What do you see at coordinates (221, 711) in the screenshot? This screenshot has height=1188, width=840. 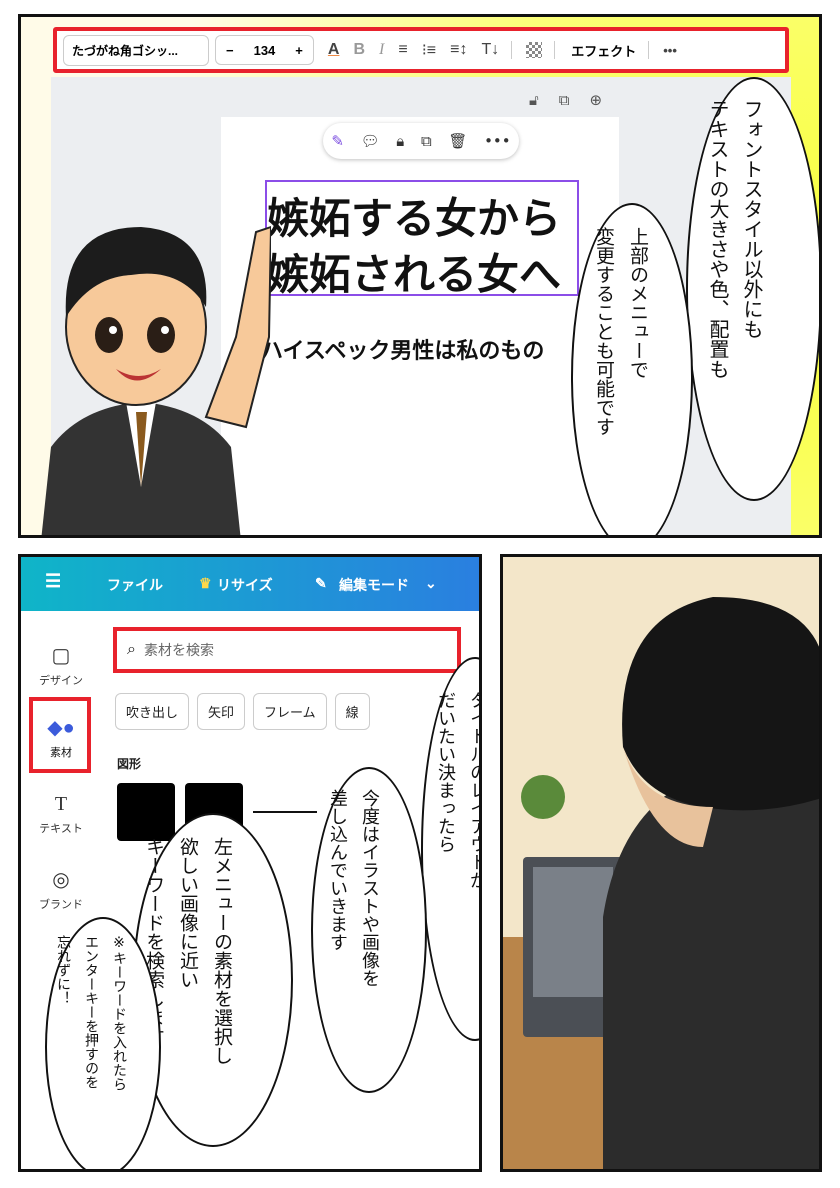 I see `chip-arrow: 矢印` at bounding box center [221, 711].